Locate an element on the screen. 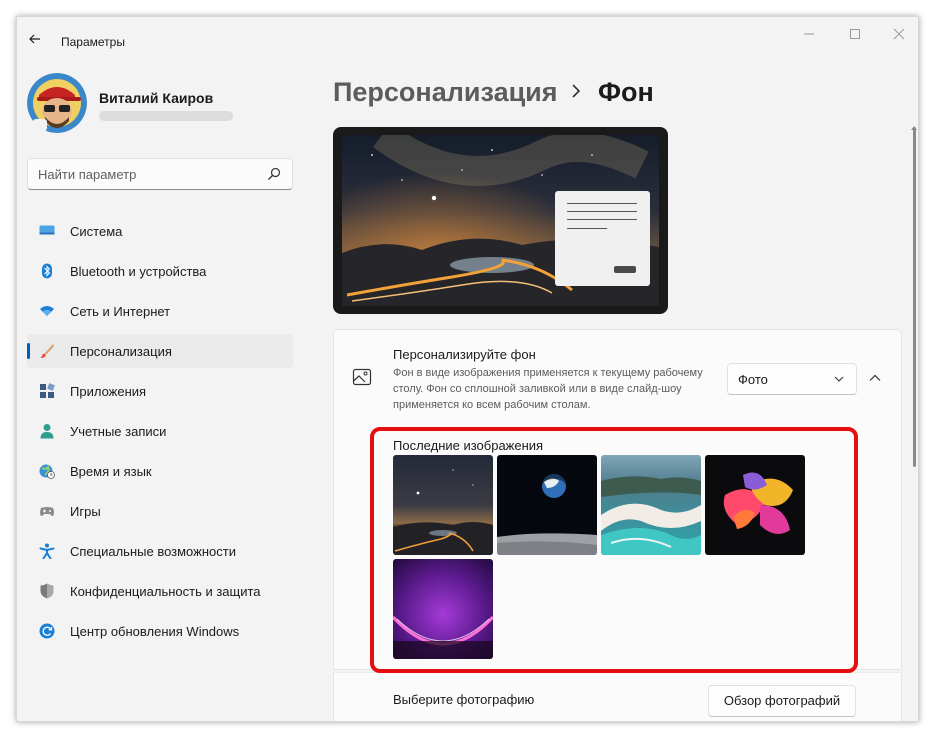 This screenshot has width=933, height=736. scrollbar-thumb is located at coordinates (914, 297).